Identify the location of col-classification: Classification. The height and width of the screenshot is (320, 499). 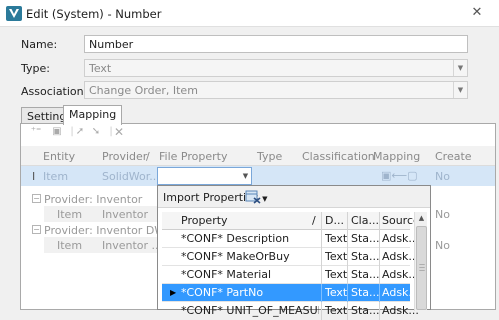
(338, 156).